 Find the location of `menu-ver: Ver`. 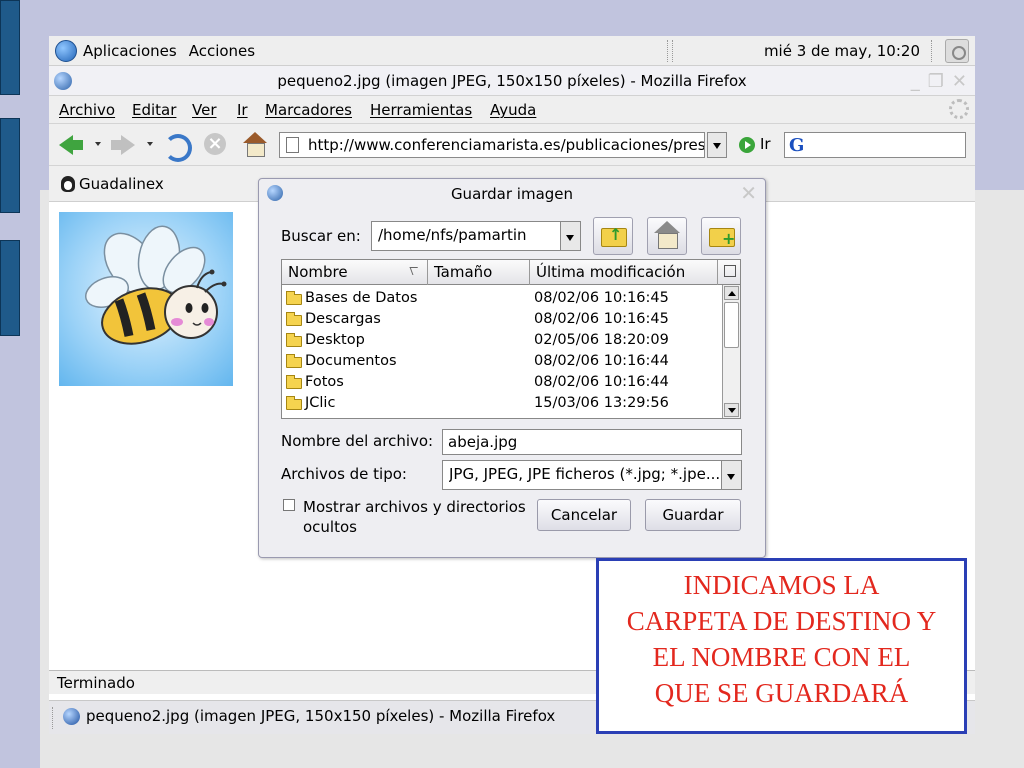

menu-ver: Ver is located at coordinates (204, 110).